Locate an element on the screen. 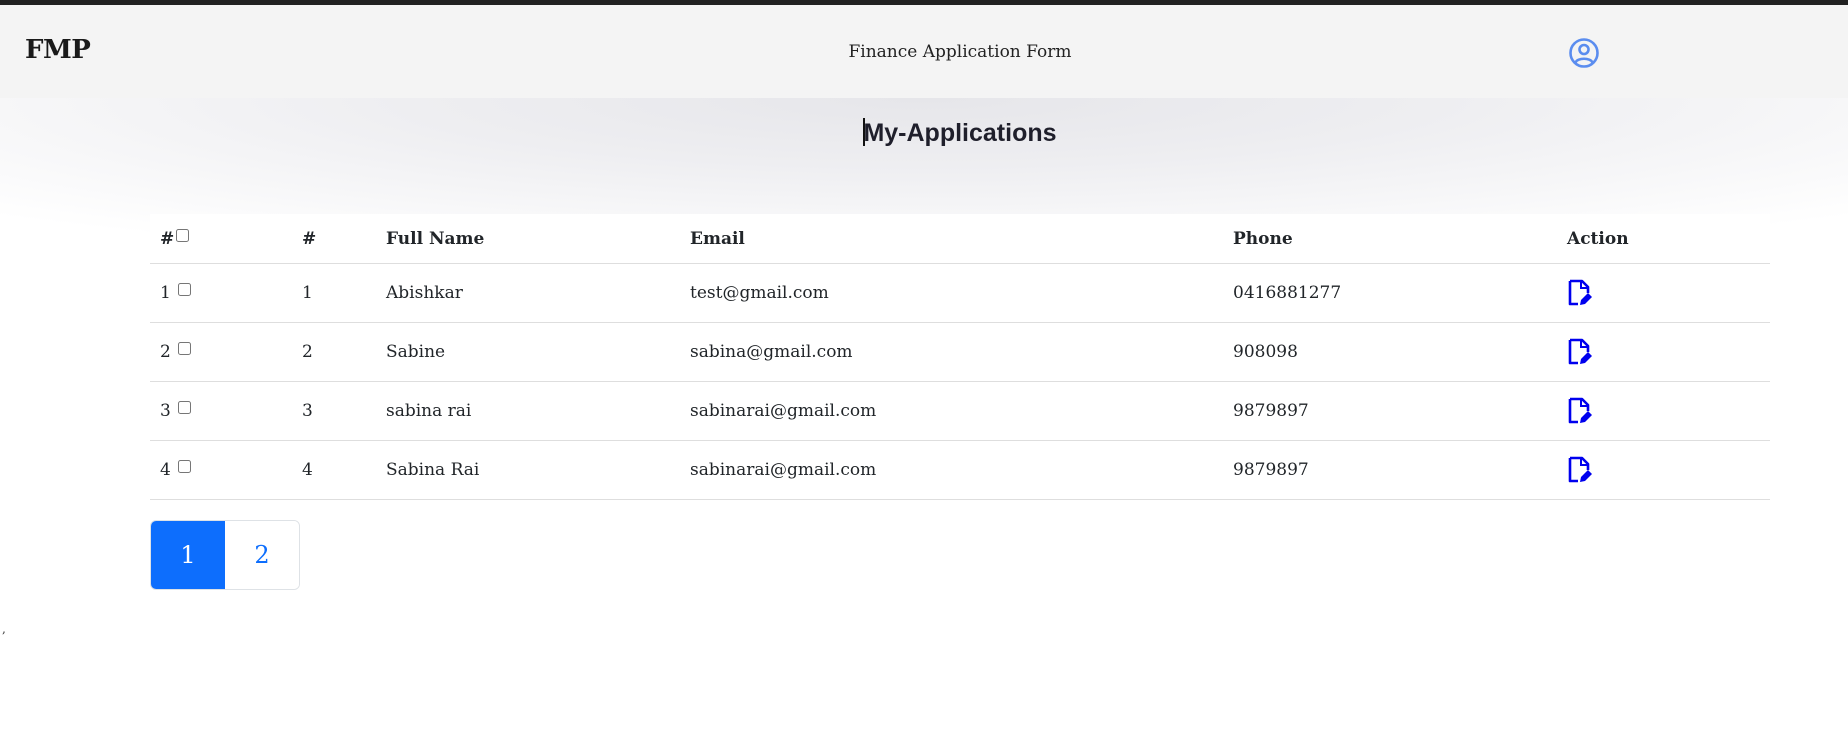 The width and height of the screenshot is (1848, 747). user-circle-icon is located at coordinates (1584, 53).